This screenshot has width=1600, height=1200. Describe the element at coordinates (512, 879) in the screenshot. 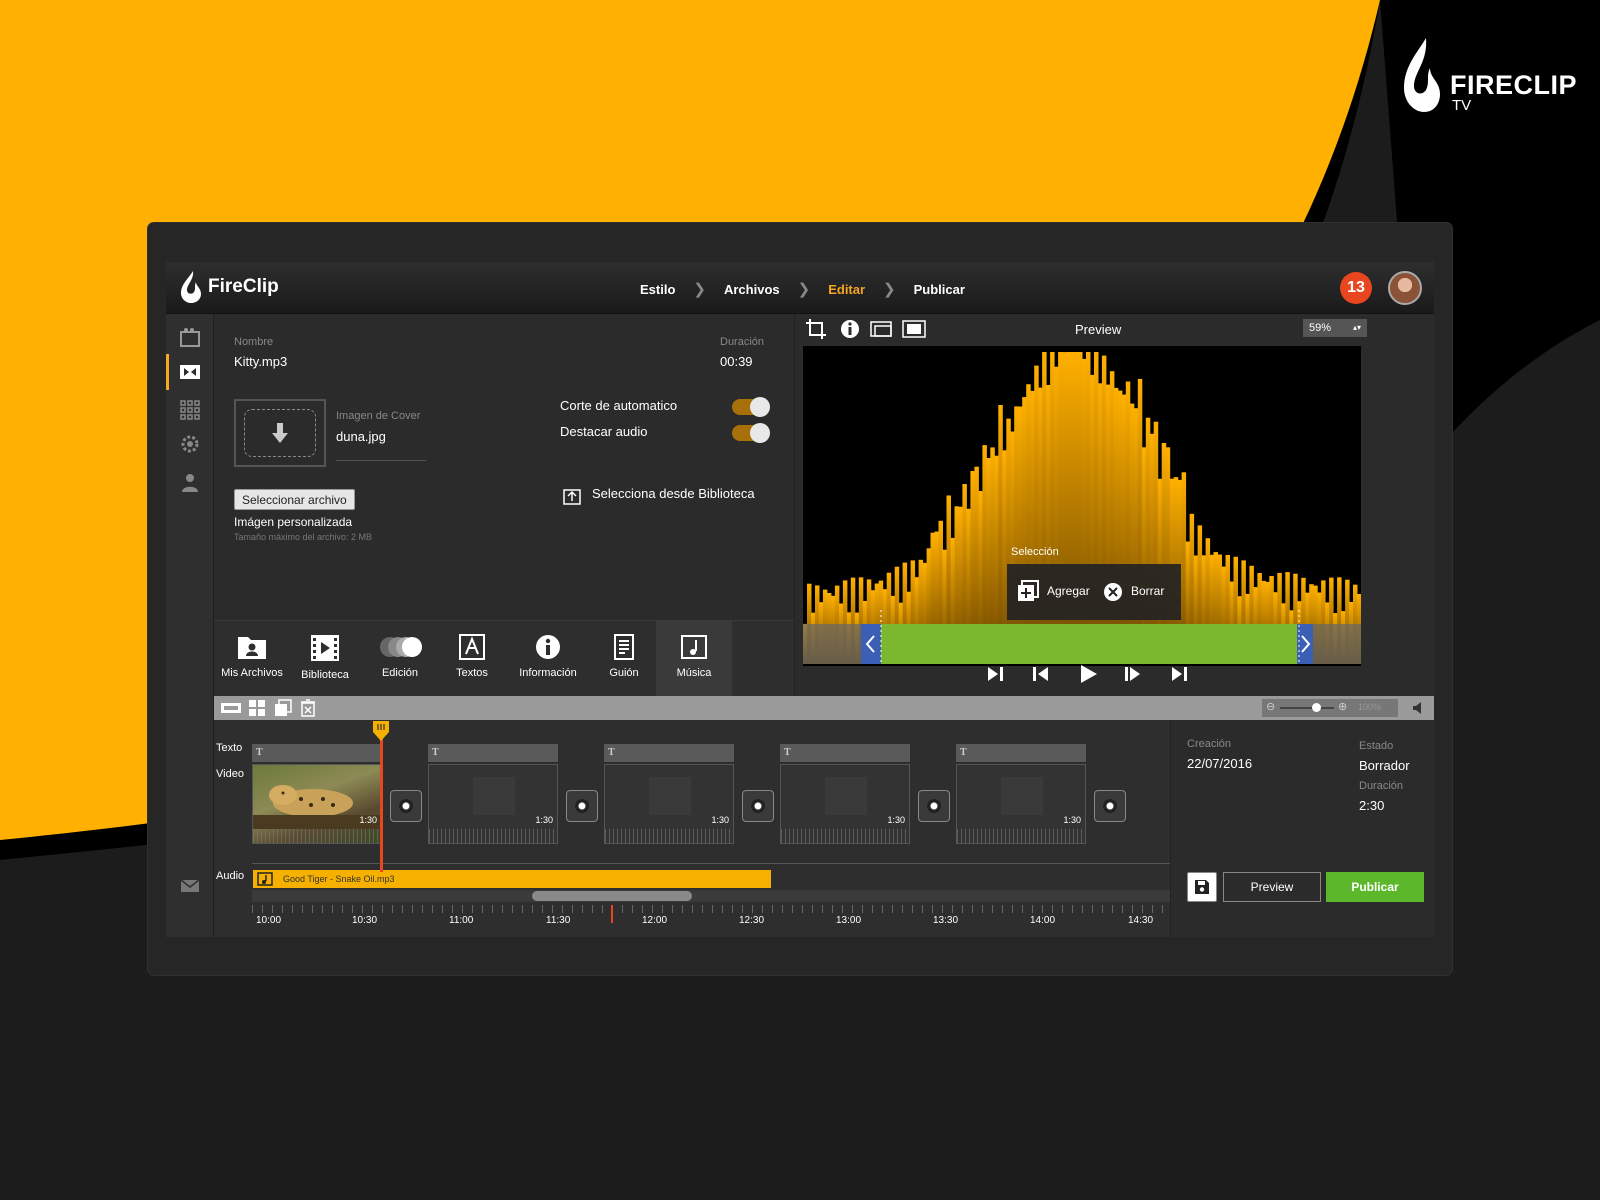

I see `audio-track: Good Tiger - Snake Oil.mp3` at that location.